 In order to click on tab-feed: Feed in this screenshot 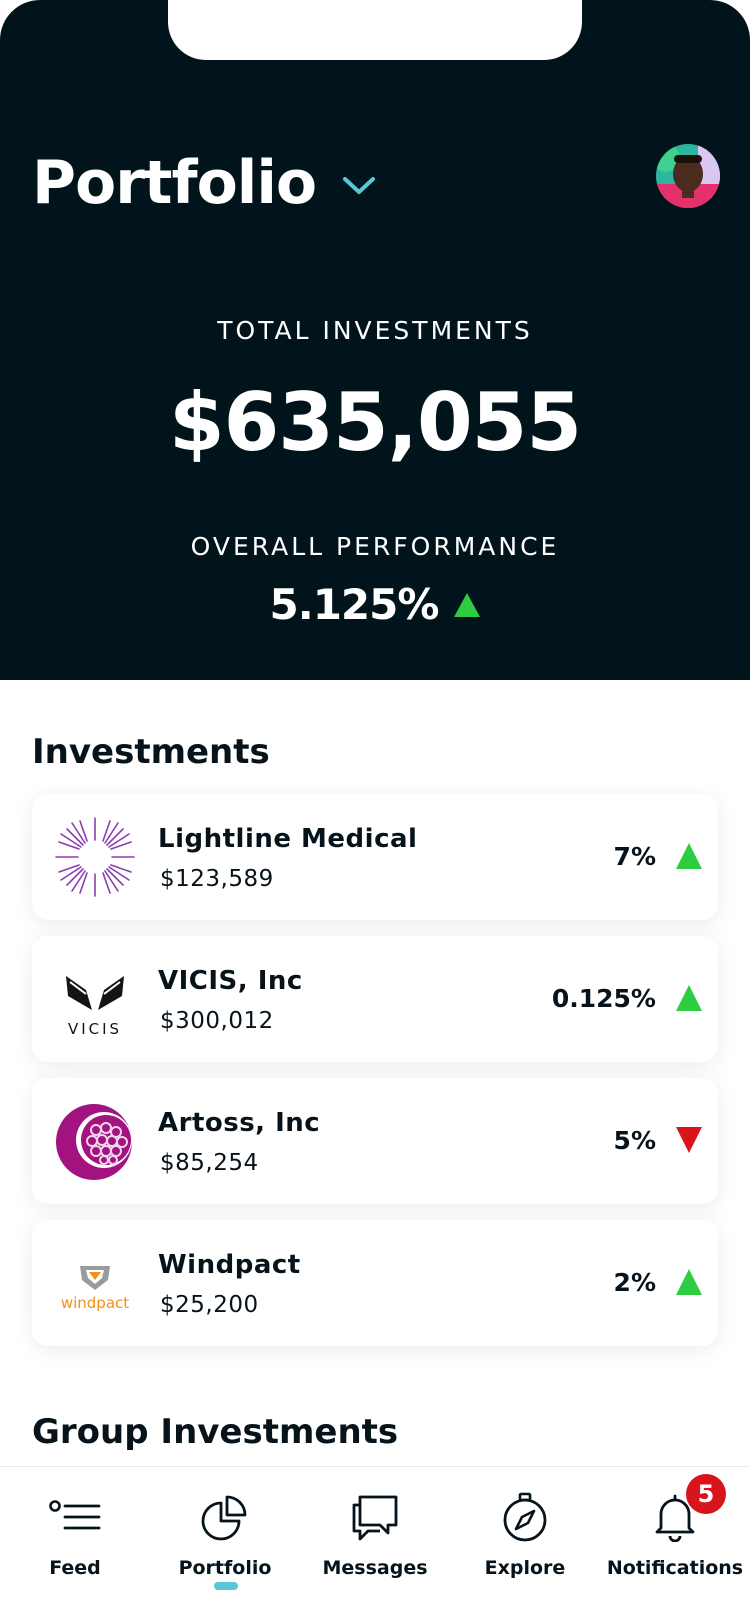, I will do `click(75, 1537)`.